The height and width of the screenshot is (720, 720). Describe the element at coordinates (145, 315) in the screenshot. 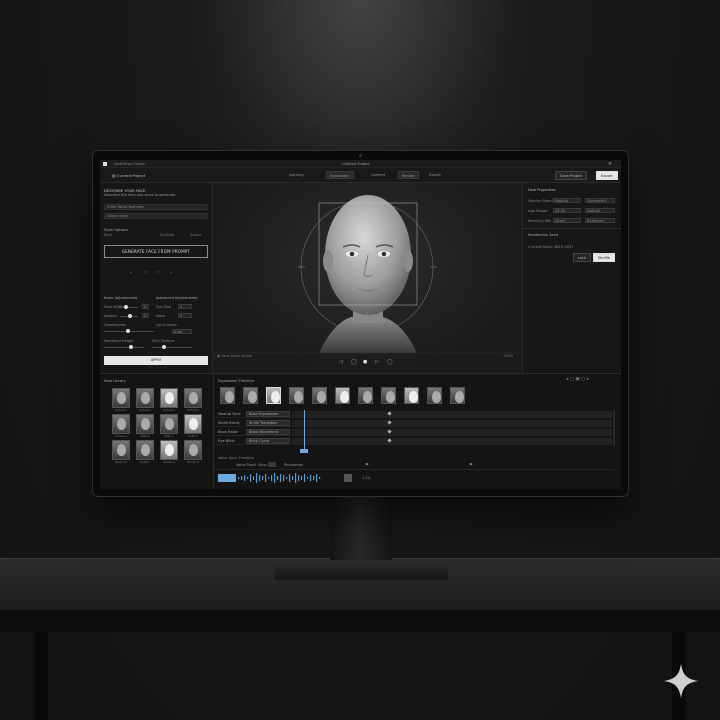

I see `jawline-value: 0` at that location.